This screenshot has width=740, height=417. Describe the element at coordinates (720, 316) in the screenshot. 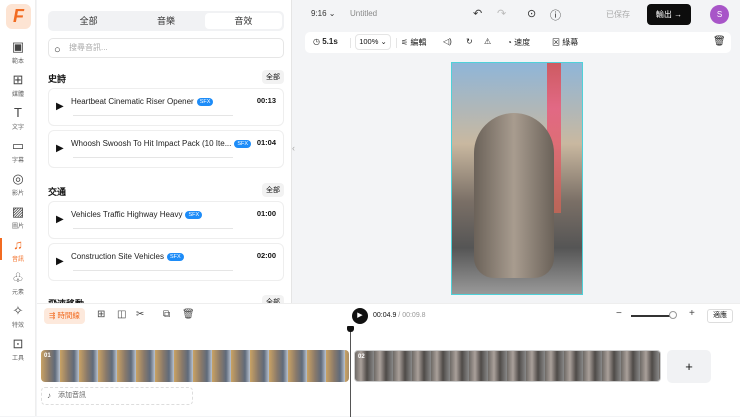

I see `fit-button: 適應` at that location.